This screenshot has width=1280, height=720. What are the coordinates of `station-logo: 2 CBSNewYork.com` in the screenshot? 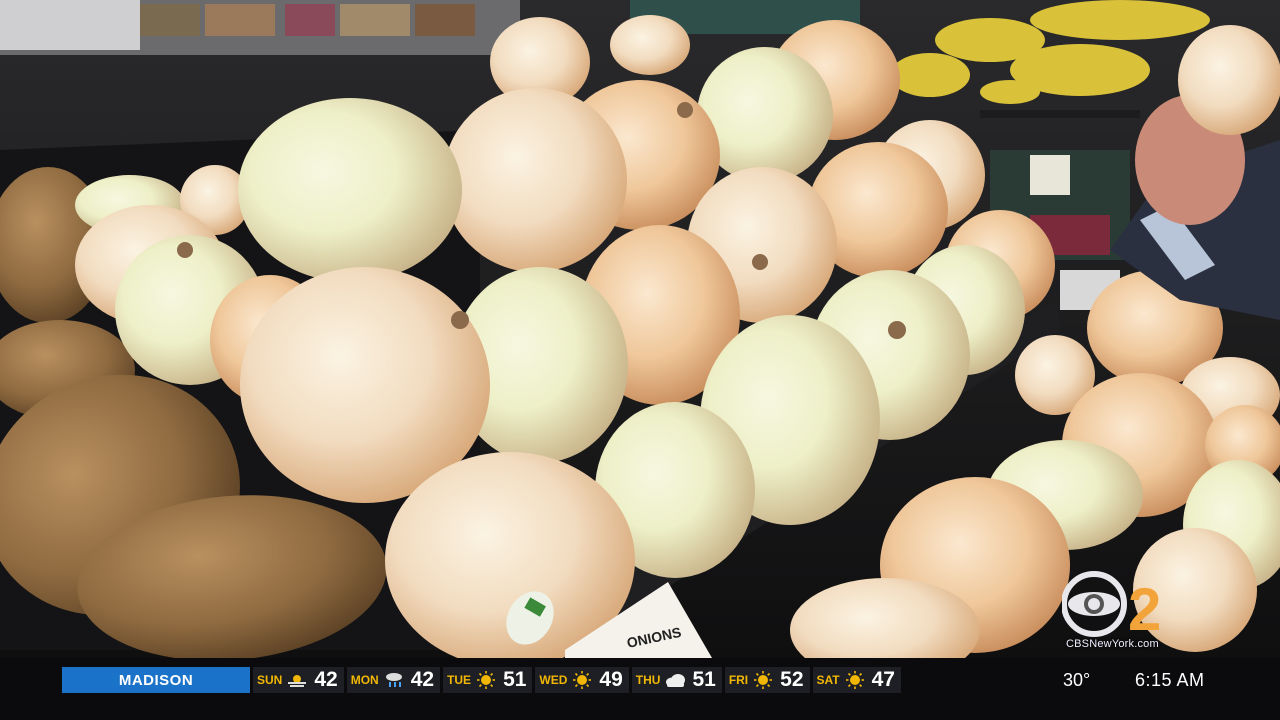 It's located at (1126, 612).